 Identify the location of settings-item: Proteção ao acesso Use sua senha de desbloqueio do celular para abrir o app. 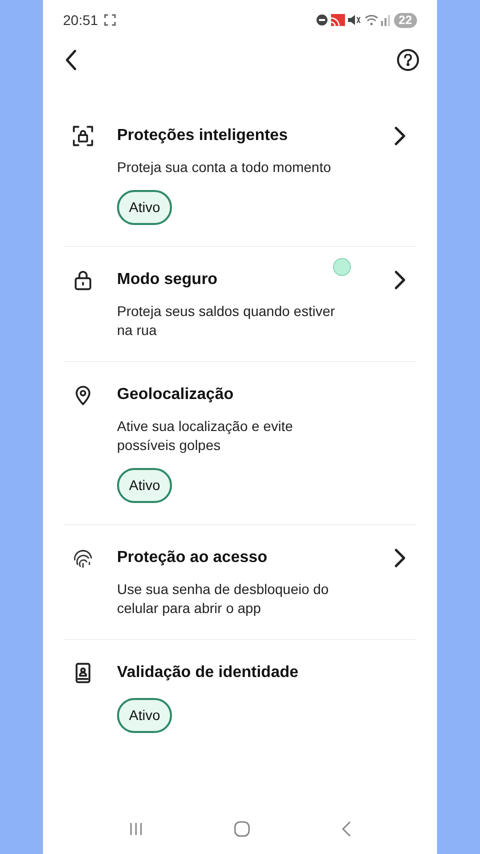
(240, 582).